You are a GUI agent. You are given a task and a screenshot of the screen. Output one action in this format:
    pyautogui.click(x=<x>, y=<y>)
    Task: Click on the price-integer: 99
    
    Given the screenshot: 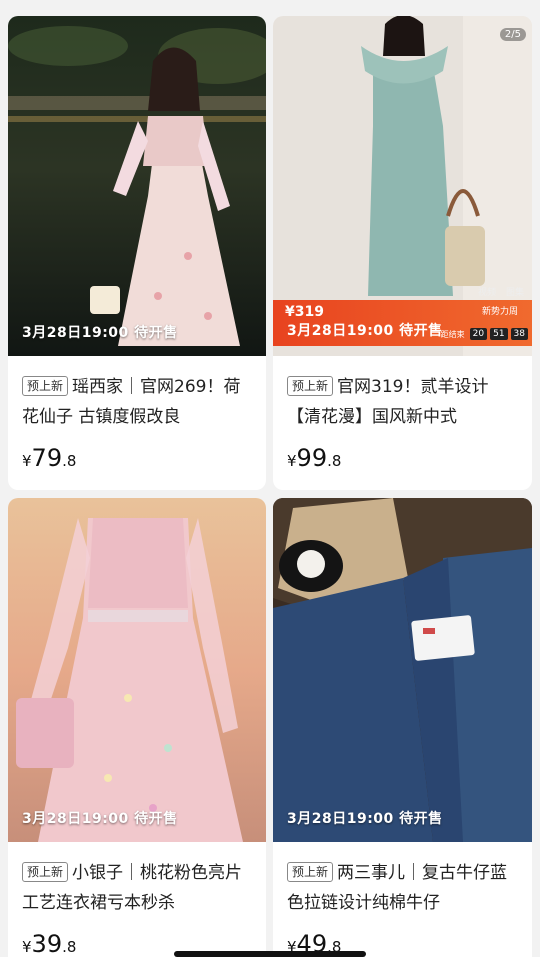 What is the action you would take?
    pyautogui.click(x=312, y=458)
    